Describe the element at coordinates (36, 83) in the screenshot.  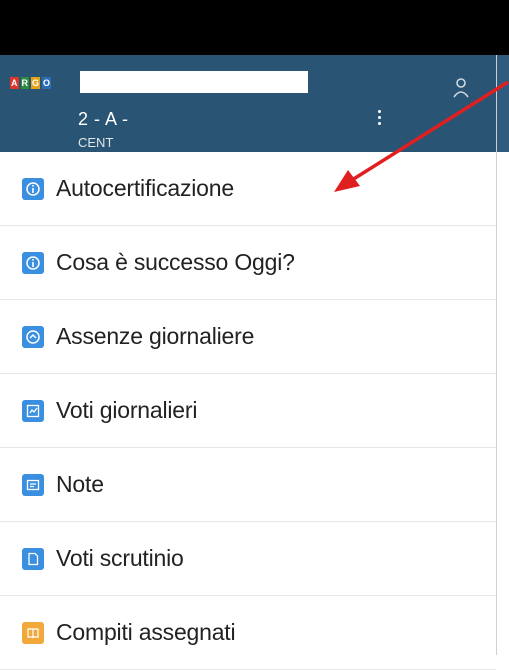
I see `logo-letter: G` at that location.